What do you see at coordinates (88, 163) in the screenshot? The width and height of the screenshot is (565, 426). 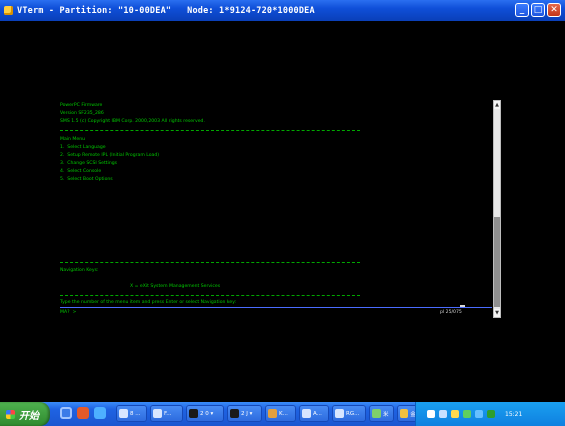 I see `menu-item-scsi-settings: 3. Change SCSI Settings` at bounding box center [88, 163].